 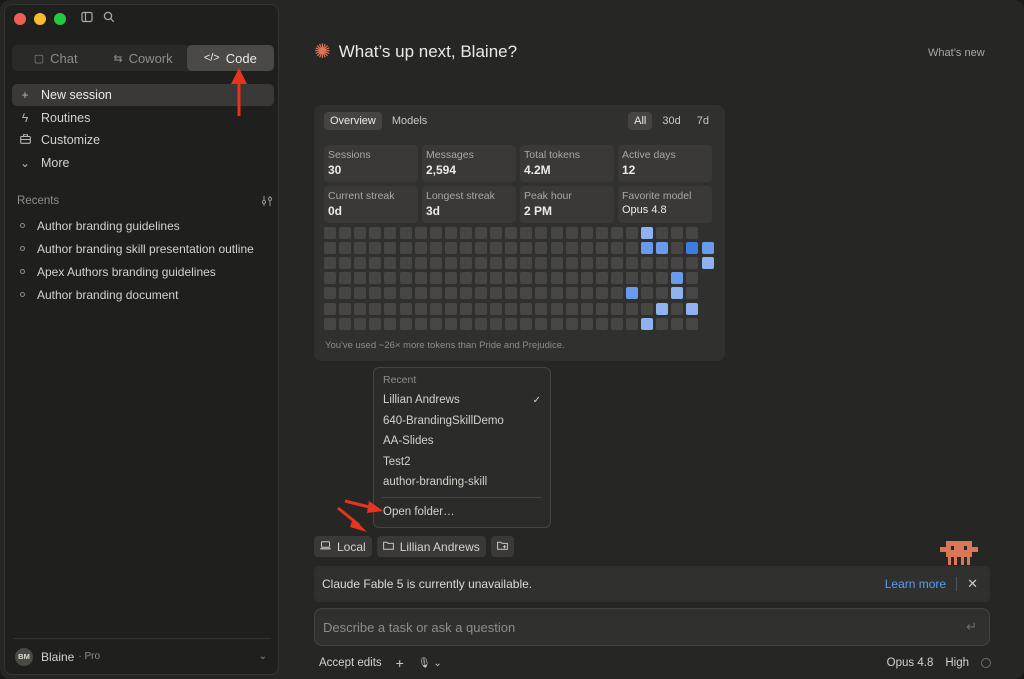 What do you see at coordinates (640, 121) in the screenshot?
I see `range-all: All` at bounding box center [640, 121].